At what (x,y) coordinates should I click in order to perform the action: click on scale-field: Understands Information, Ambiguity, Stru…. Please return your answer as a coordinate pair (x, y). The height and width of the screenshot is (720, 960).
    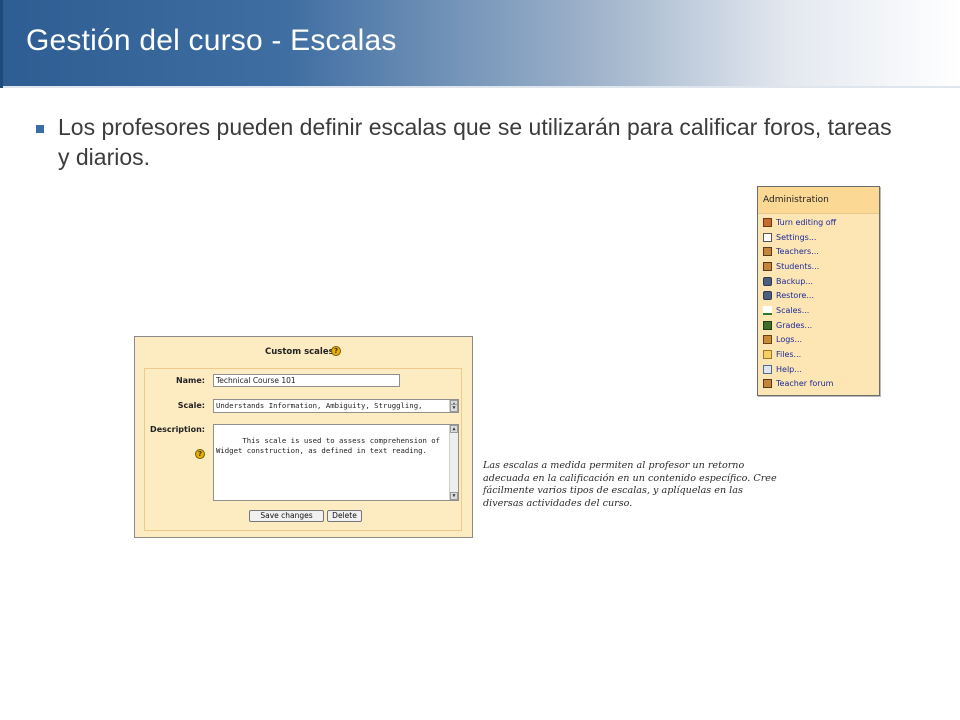
    Looking at the image, I should click on (336, 406).